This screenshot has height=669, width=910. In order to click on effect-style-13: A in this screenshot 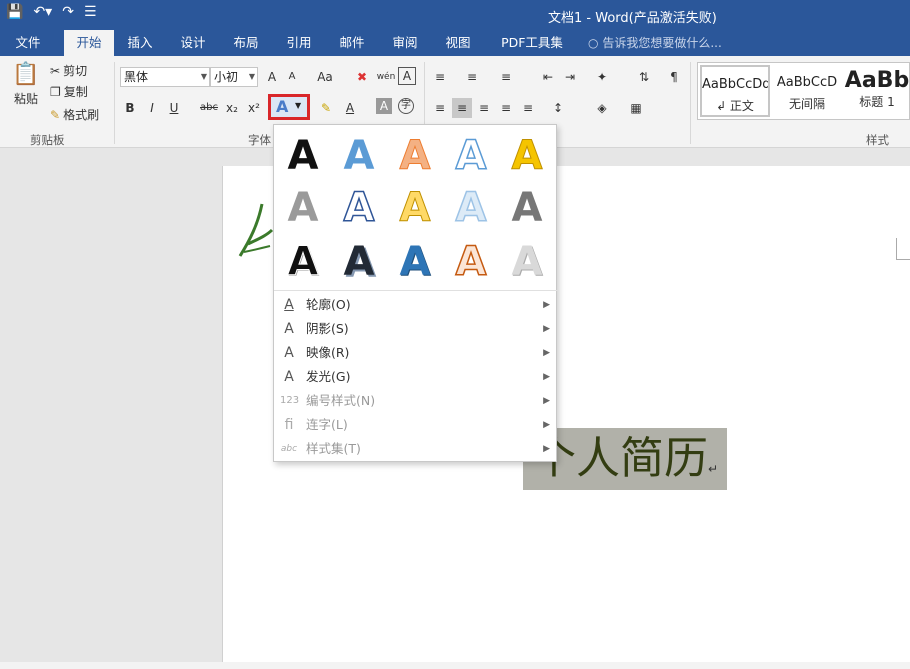, I will do `click(415, 262)`.